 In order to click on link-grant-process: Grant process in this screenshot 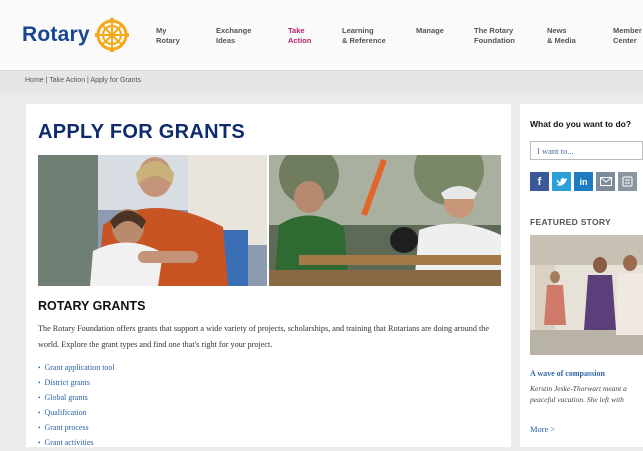, I will do `click(76, 427)`.